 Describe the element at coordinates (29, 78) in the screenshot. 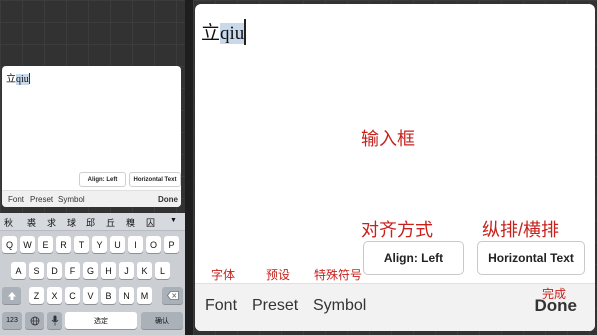

I see `preview-caret` at that location.